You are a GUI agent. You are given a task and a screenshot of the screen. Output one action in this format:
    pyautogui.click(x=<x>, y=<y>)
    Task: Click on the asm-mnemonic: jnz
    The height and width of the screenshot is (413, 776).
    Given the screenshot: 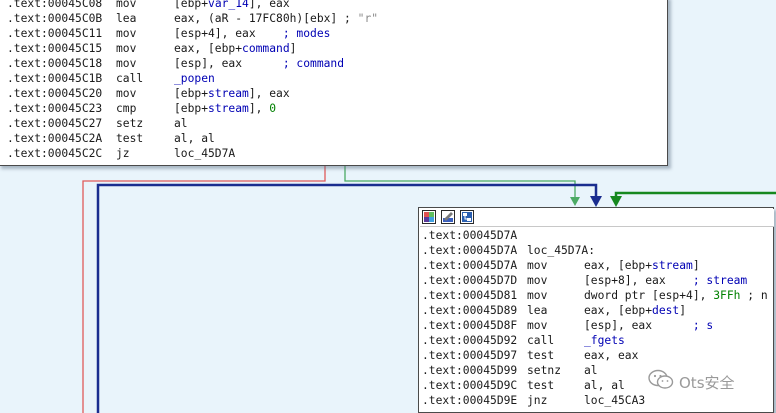 What is the action you would take?
    pyautogui.click(x=537, y=400)
    